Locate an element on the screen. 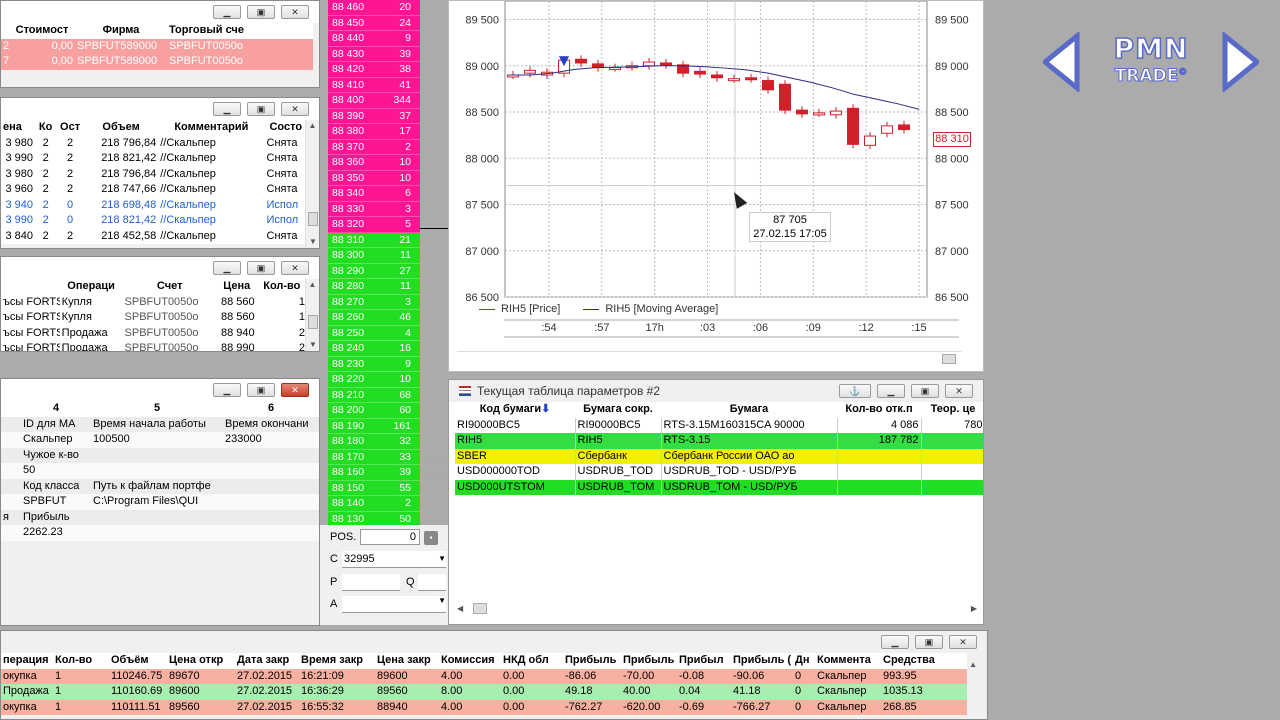 The height and width of the screenshot is (720, 1280). ask-level: 88 400 344 is located at coordinates (374, 101).